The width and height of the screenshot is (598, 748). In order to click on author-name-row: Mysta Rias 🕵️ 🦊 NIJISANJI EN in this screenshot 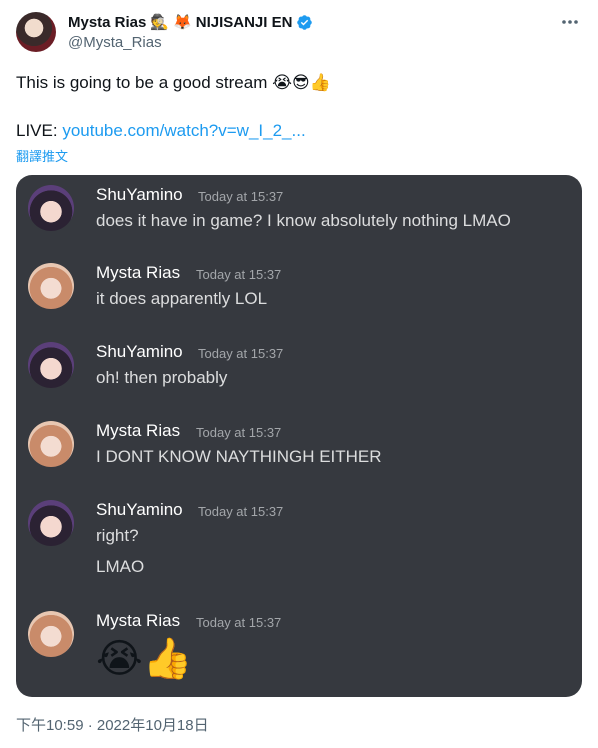, I will do `click(190, 22)`.